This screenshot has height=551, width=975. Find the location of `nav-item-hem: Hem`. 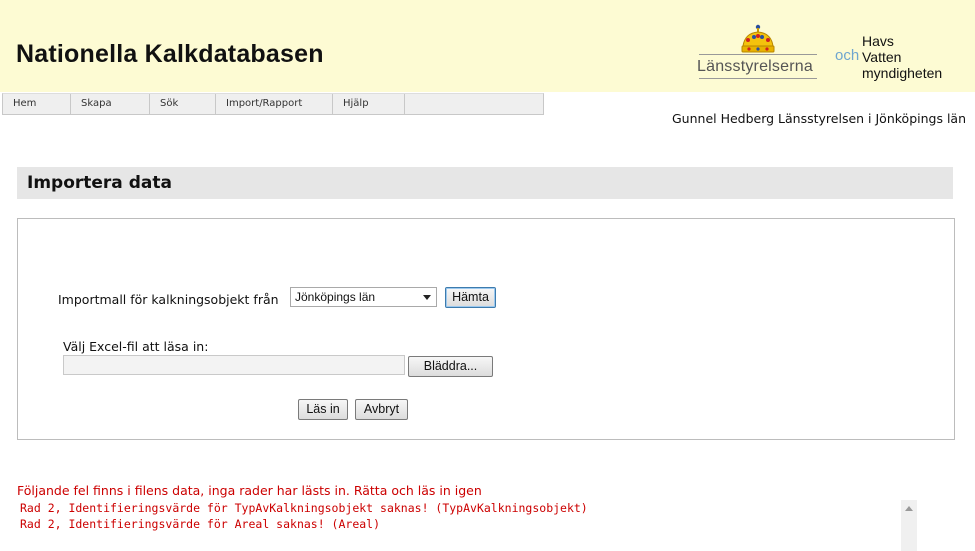

nav-item-hem: Hem is located at coordinates (37, 104).